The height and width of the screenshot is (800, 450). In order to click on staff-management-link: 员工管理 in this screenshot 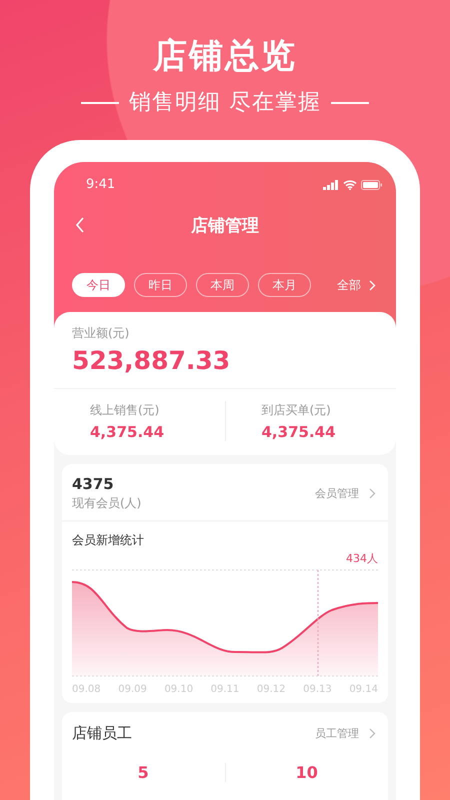, I will do `click(345, 733)`.